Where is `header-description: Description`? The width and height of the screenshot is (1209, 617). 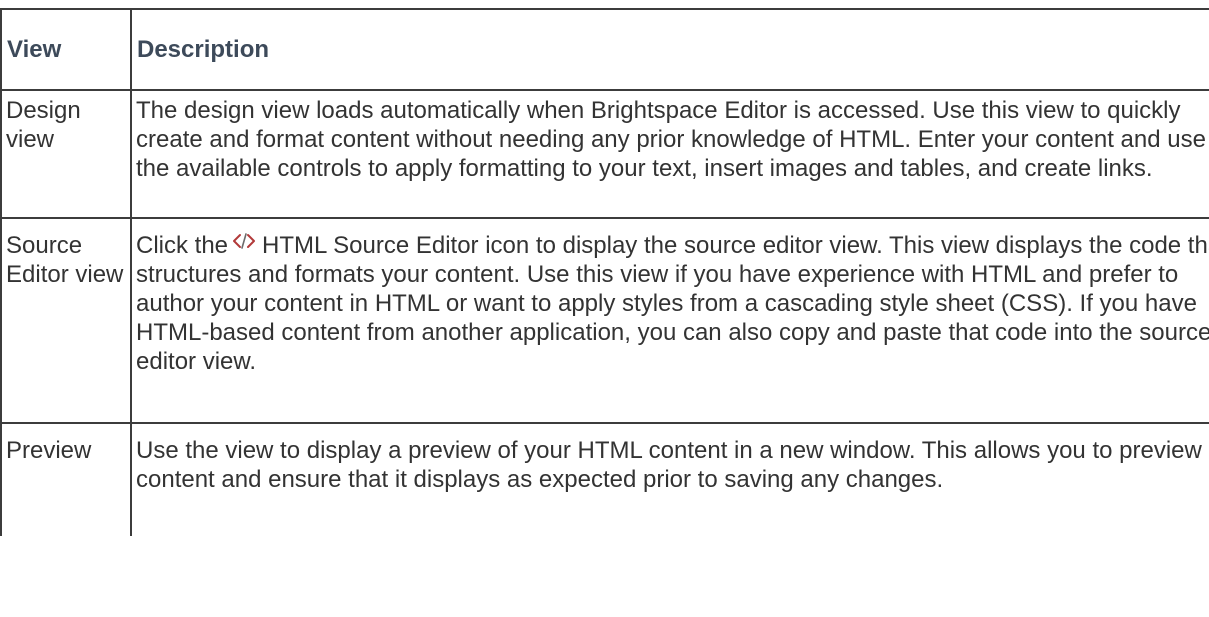
header-description: Description is located at coordinates (669, 49).